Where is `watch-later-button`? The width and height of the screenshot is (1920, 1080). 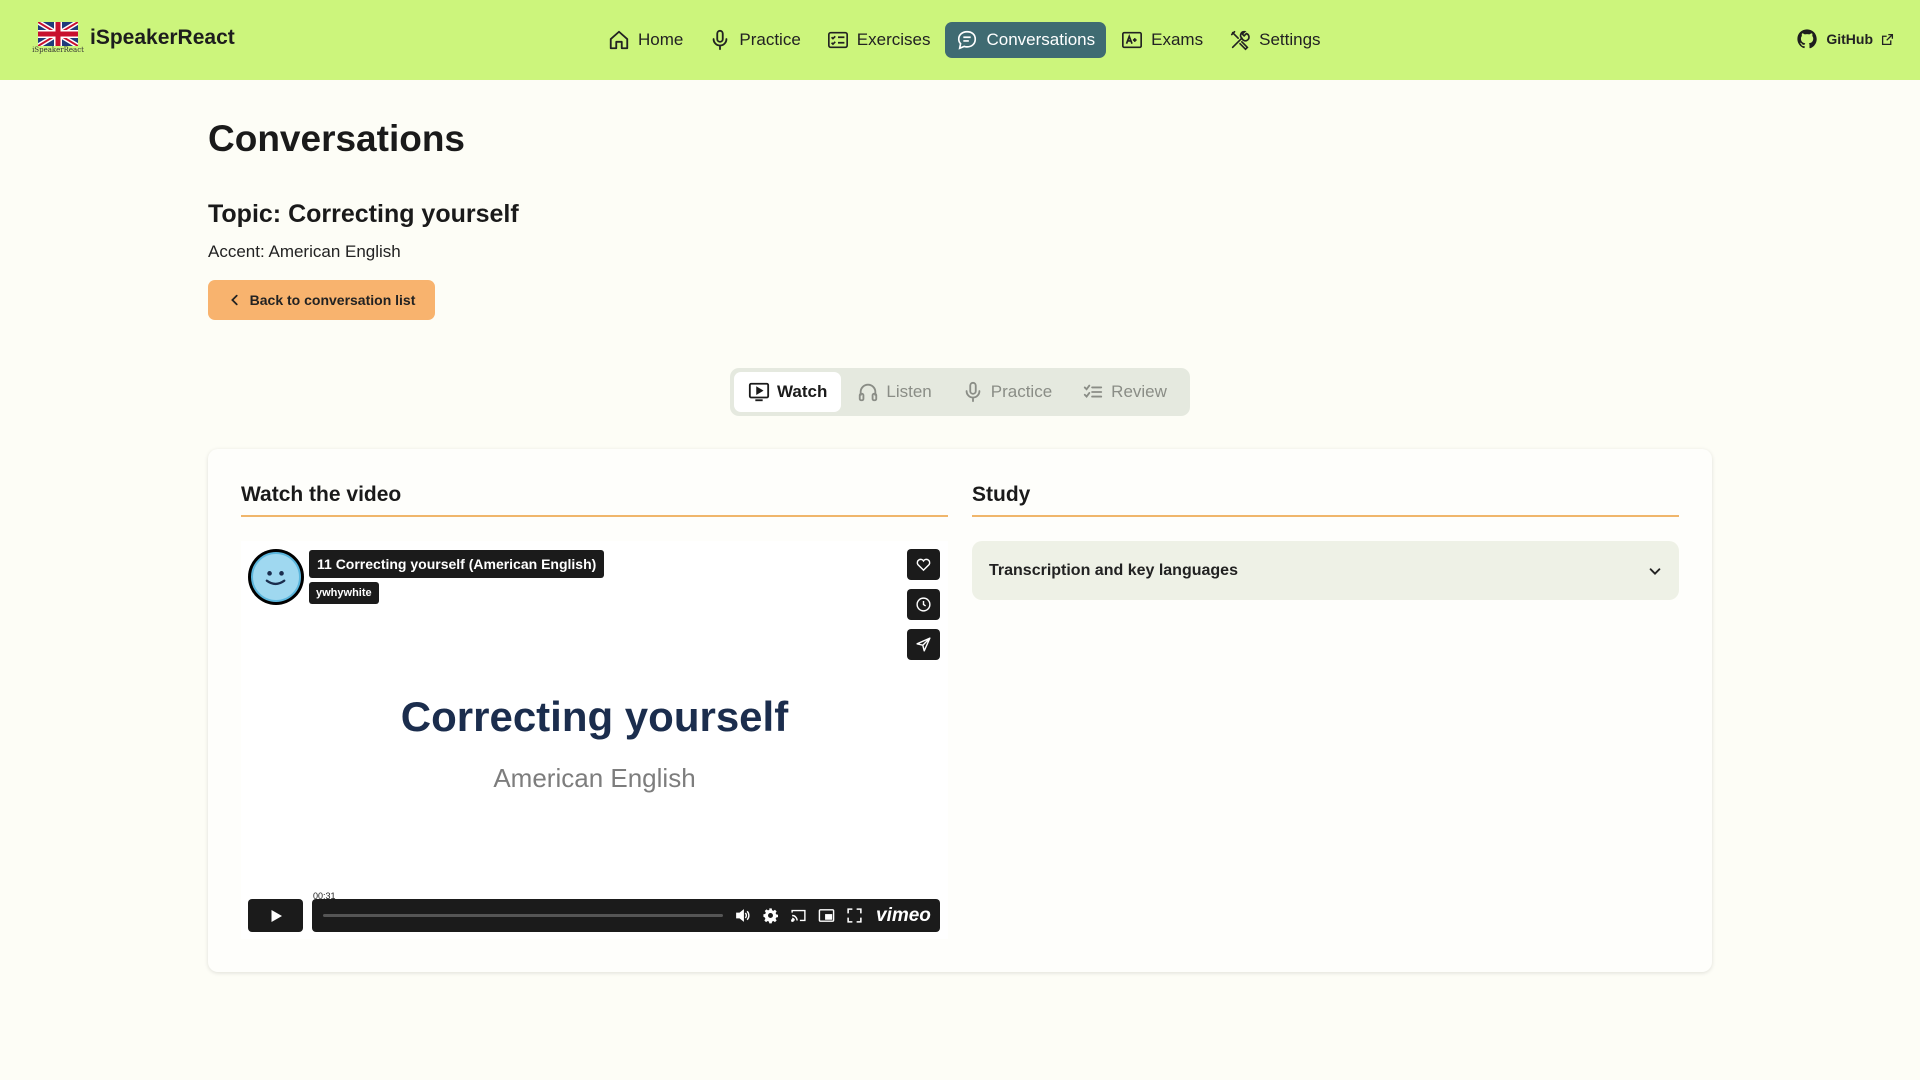 watch-later-button is located at coordinates (923, 604).